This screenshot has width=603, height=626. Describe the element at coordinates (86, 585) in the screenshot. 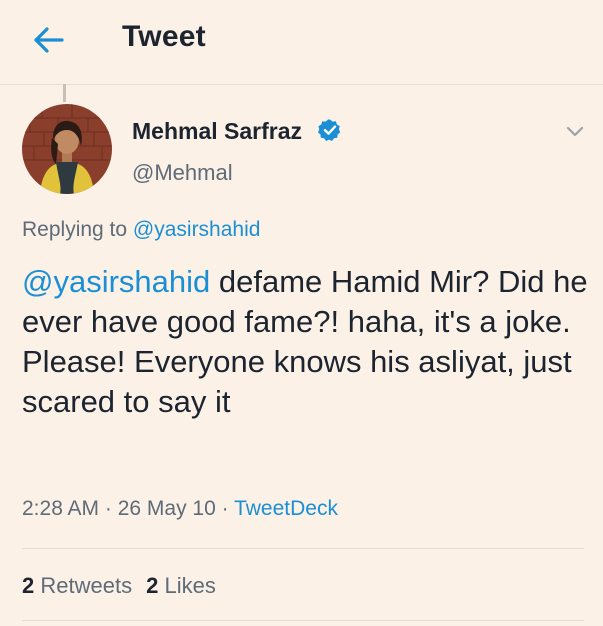

I see `retweets-label: Retweets` at that location.